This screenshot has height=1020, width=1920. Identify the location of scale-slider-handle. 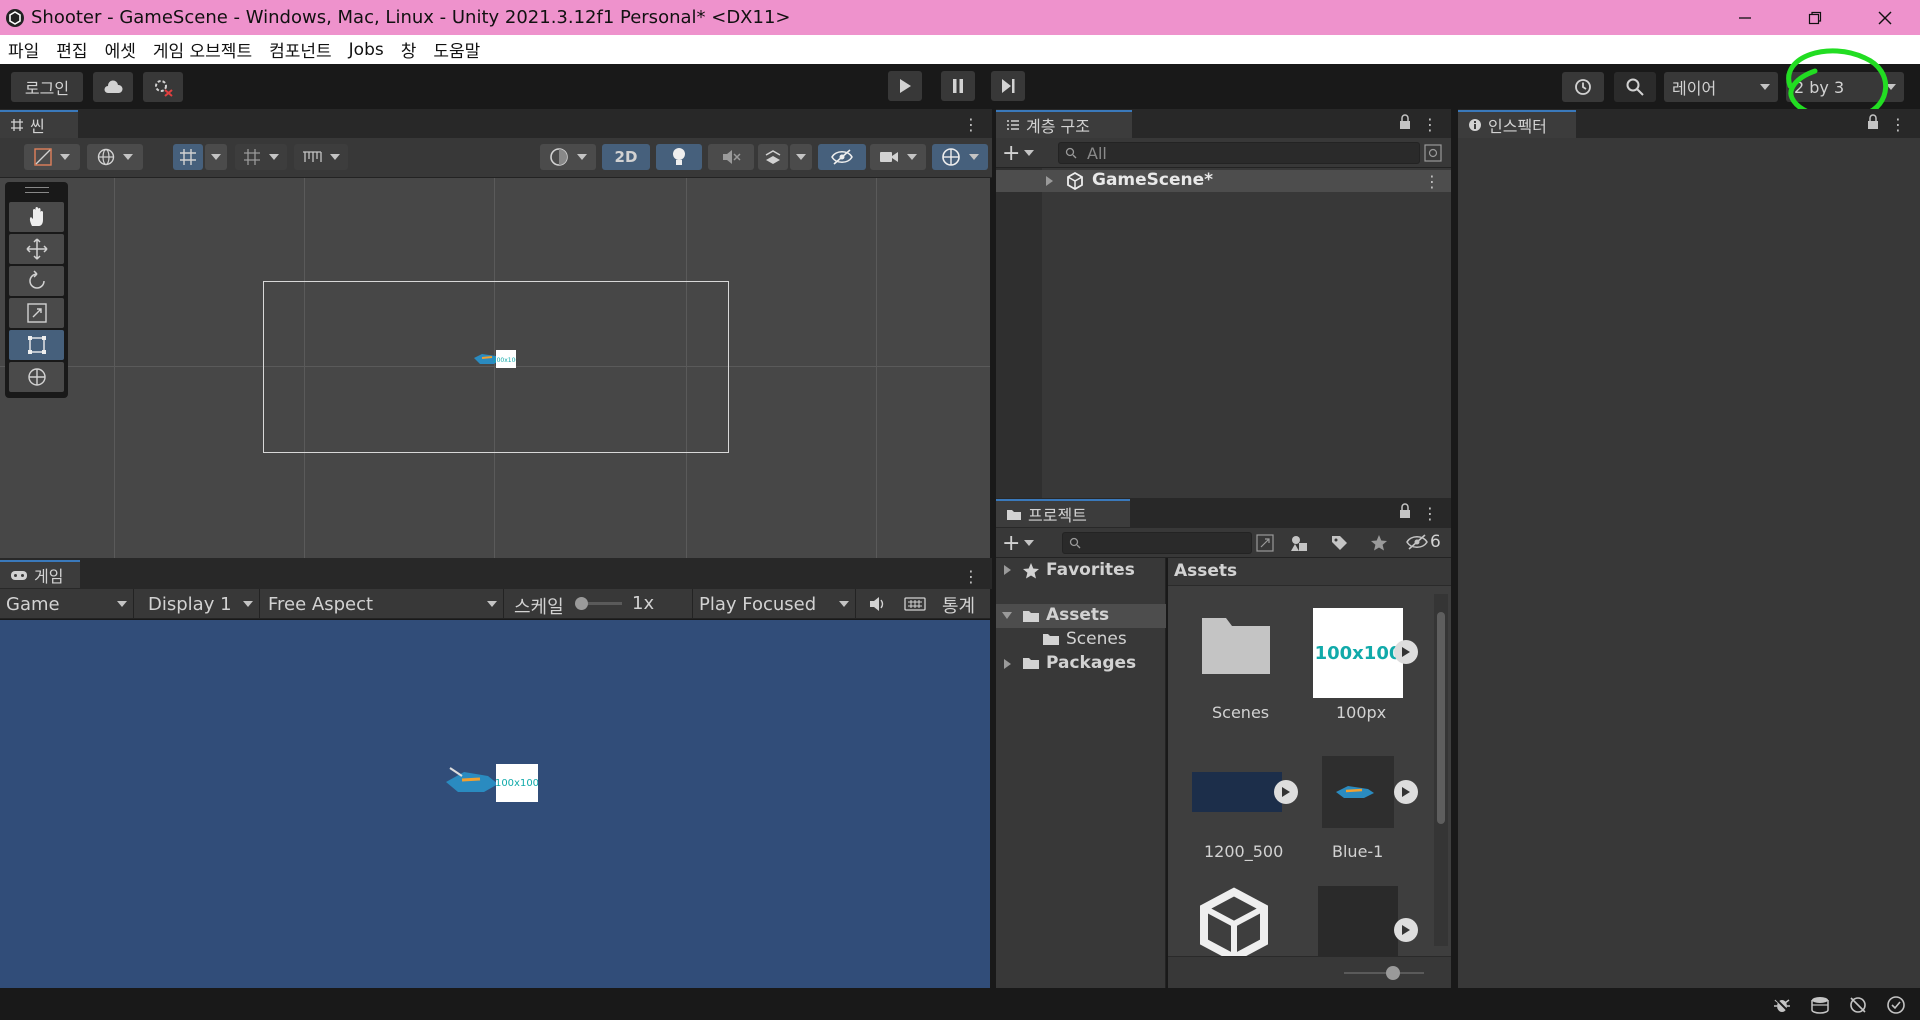
(581, 603).